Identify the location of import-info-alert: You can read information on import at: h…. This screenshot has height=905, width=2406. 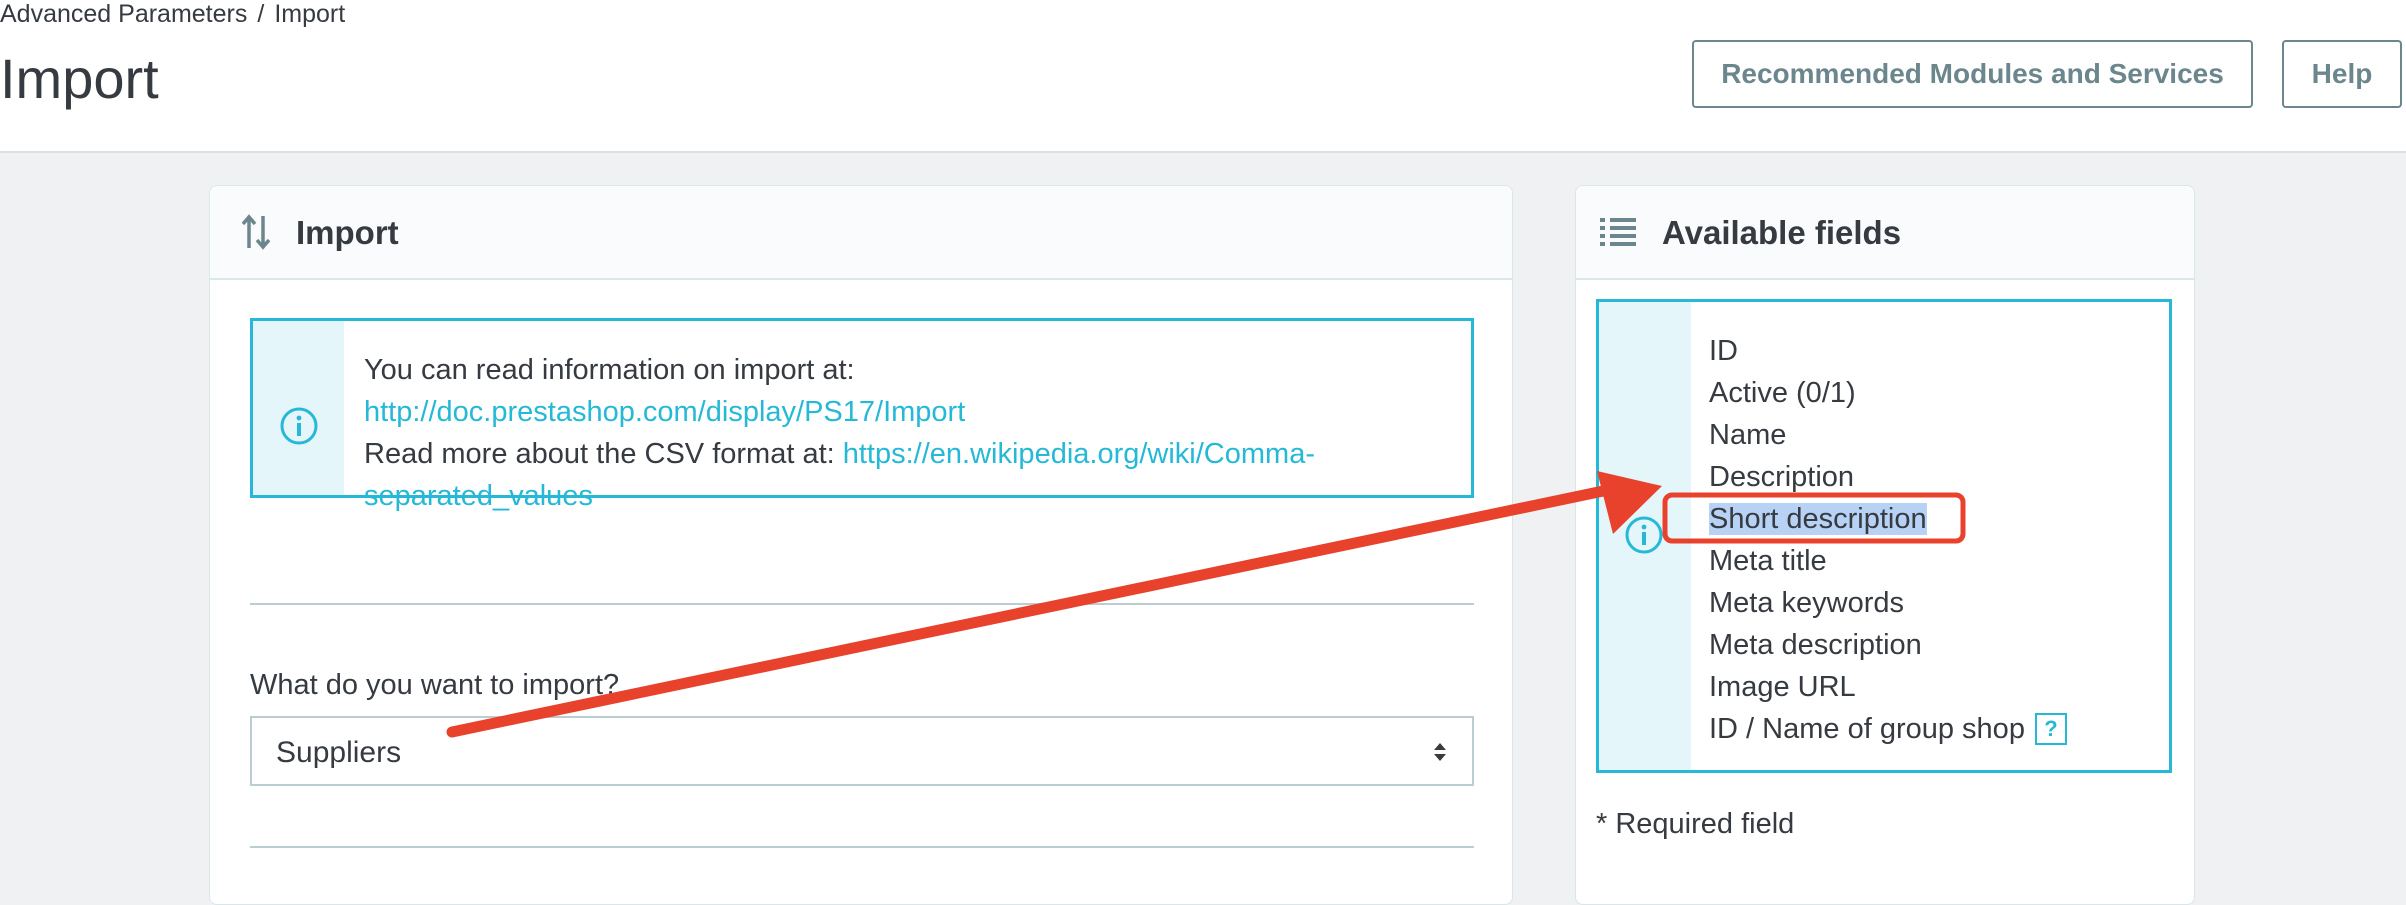
(862, 415).